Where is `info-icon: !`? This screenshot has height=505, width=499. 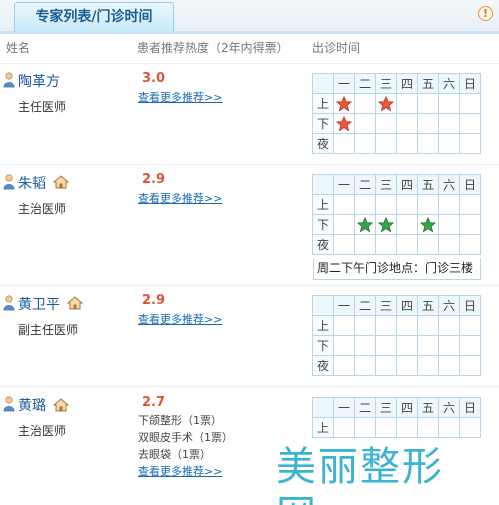 info-icon: ! is located at coordinates (485, 13).